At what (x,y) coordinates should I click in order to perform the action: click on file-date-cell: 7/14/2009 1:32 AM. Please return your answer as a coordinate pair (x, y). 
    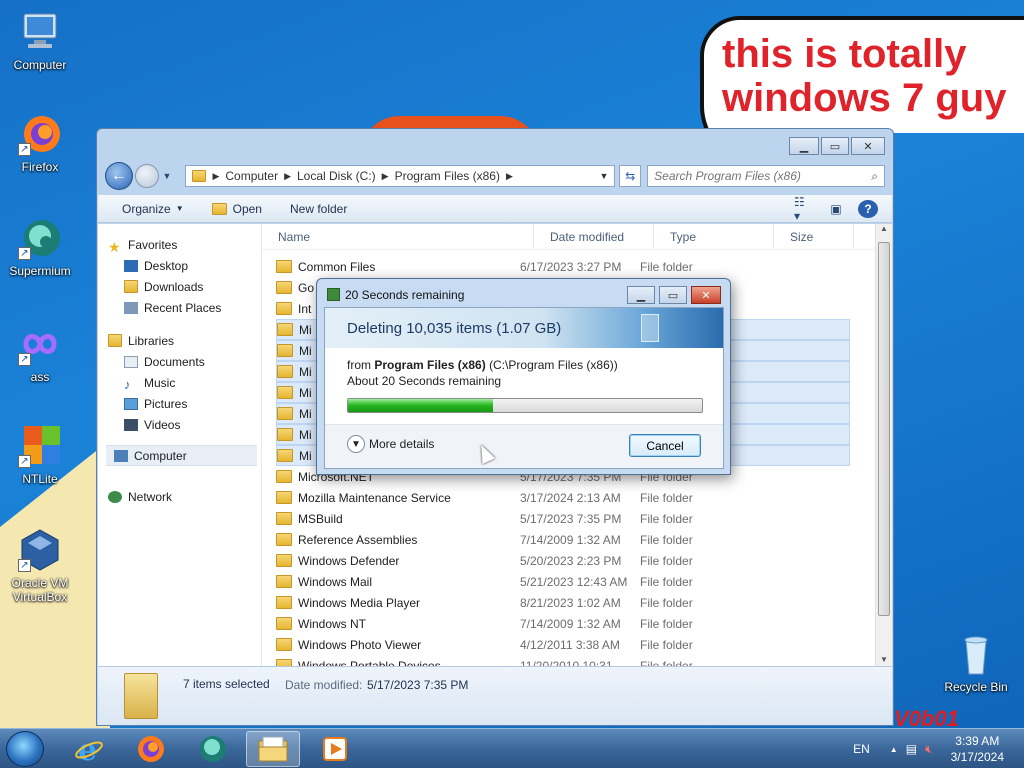
    Looking at the image, I should click on (570, 539).